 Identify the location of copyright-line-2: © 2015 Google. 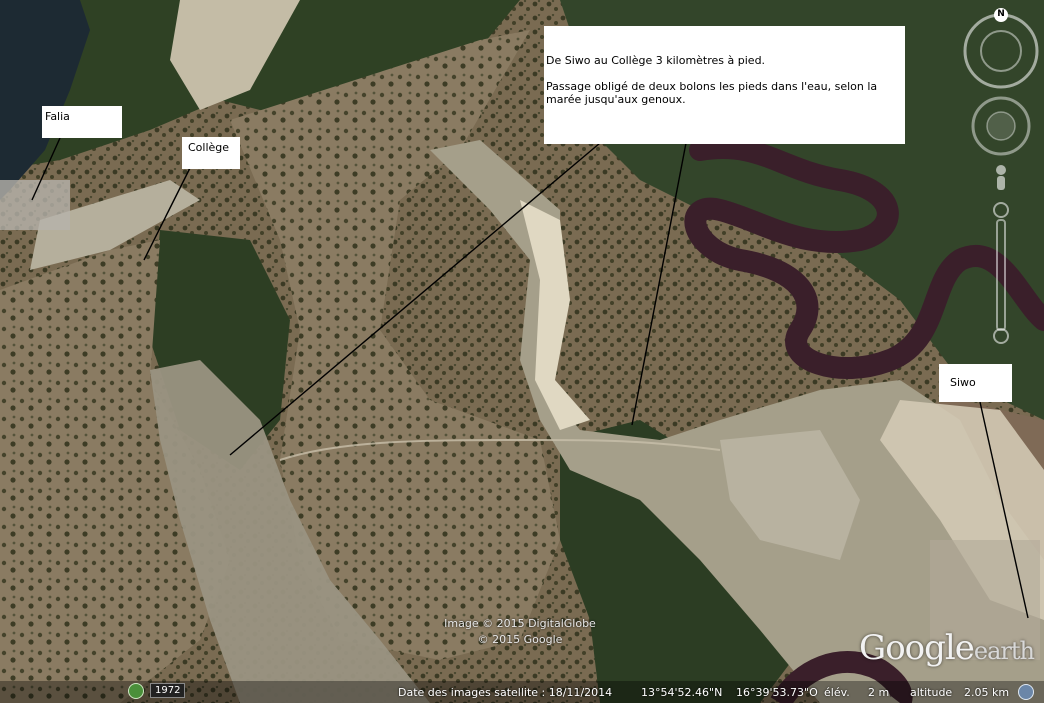
(520, 639).